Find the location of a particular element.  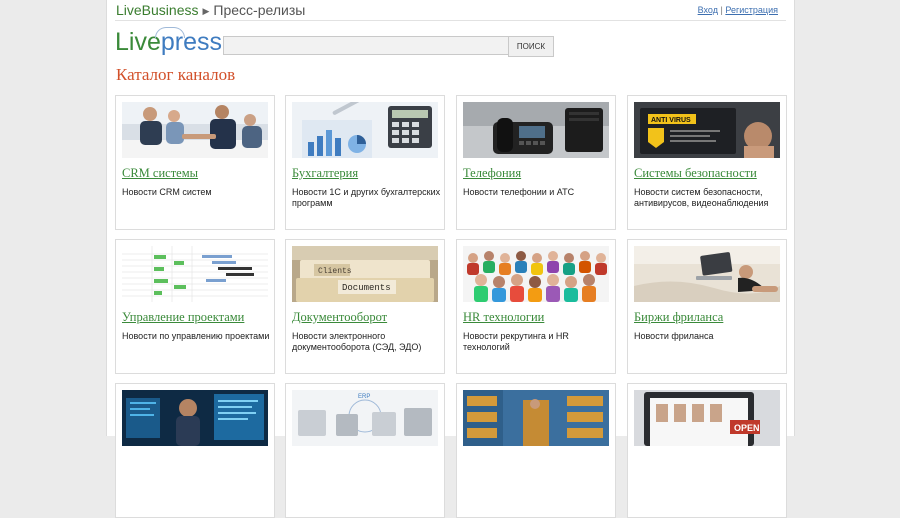

channel-card-row3-2: ERP is located at coordinates (365, 450).